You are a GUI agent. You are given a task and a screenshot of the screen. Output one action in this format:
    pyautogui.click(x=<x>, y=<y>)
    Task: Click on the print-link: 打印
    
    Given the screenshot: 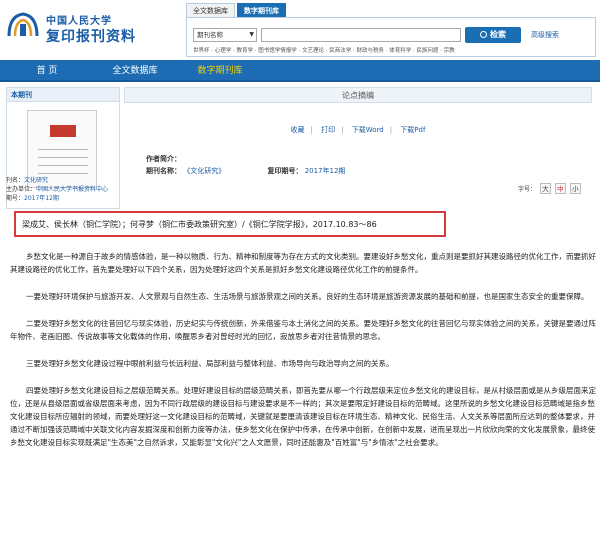 What is the action you would take?
    pyautogui.click(x=328, y=130)
    